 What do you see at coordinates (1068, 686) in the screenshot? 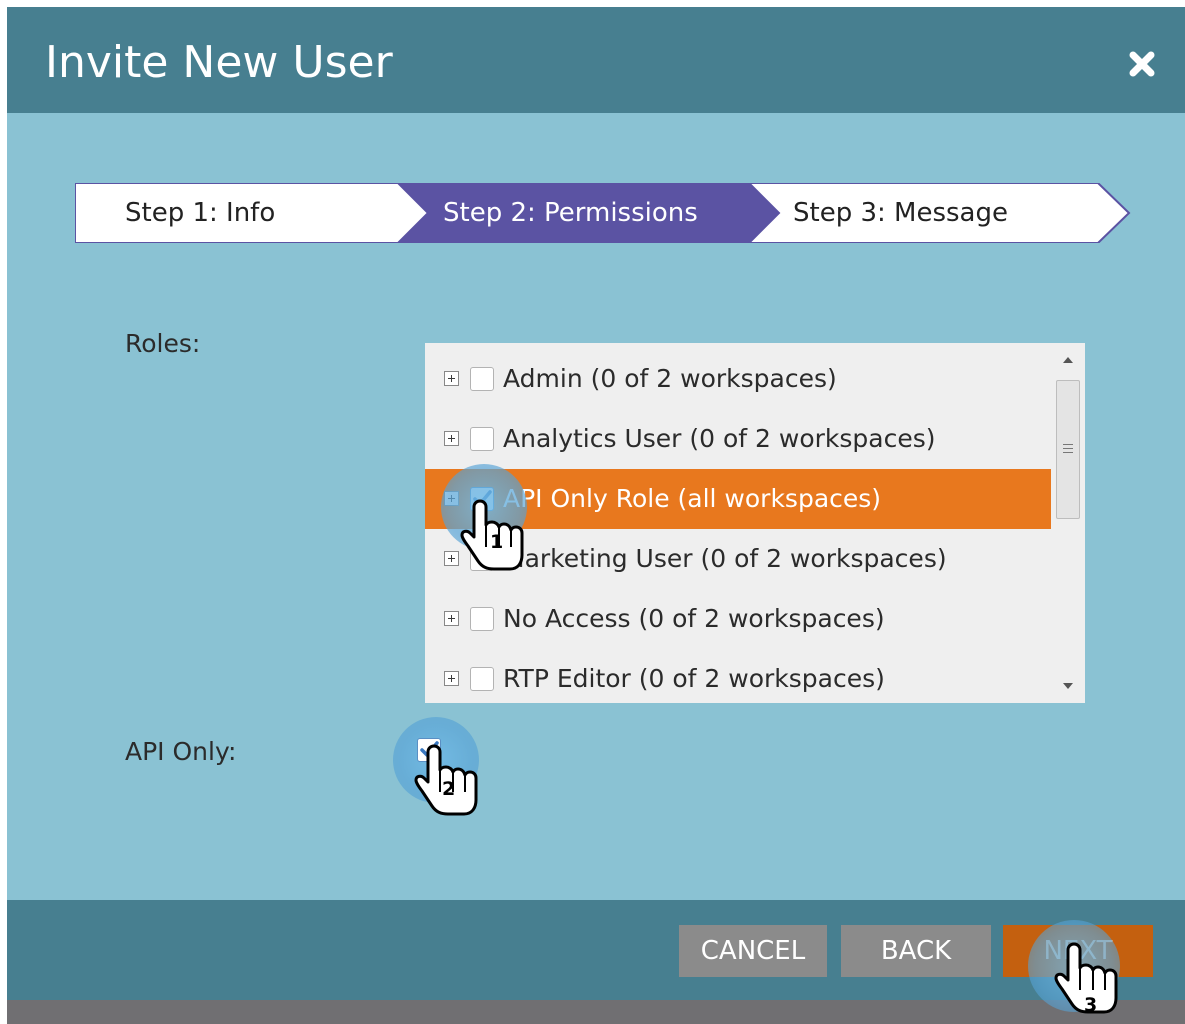
I see `scroll-down-icon` at bounding box center [1068, 686].